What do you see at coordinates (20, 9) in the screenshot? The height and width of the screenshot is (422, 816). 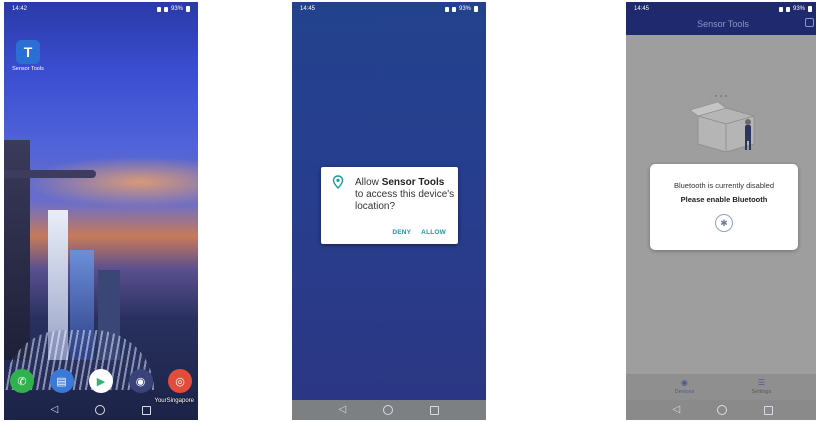 I see `status-time: 14:42` at bounding box center [20, 9].